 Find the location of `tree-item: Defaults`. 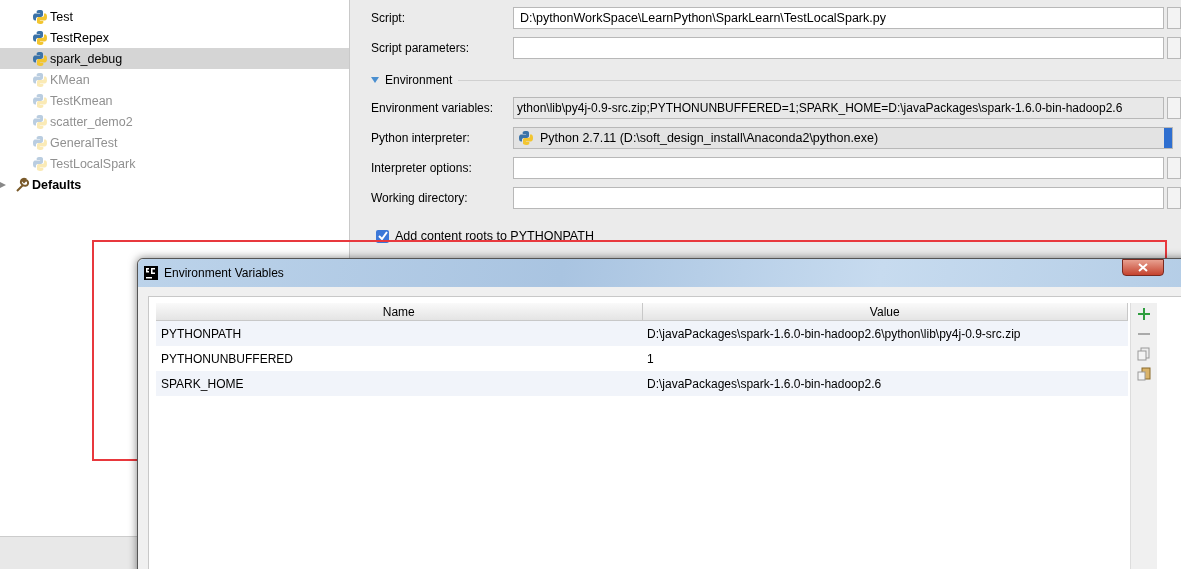

tree-item: Defaults is located at coordinates (174, 184).